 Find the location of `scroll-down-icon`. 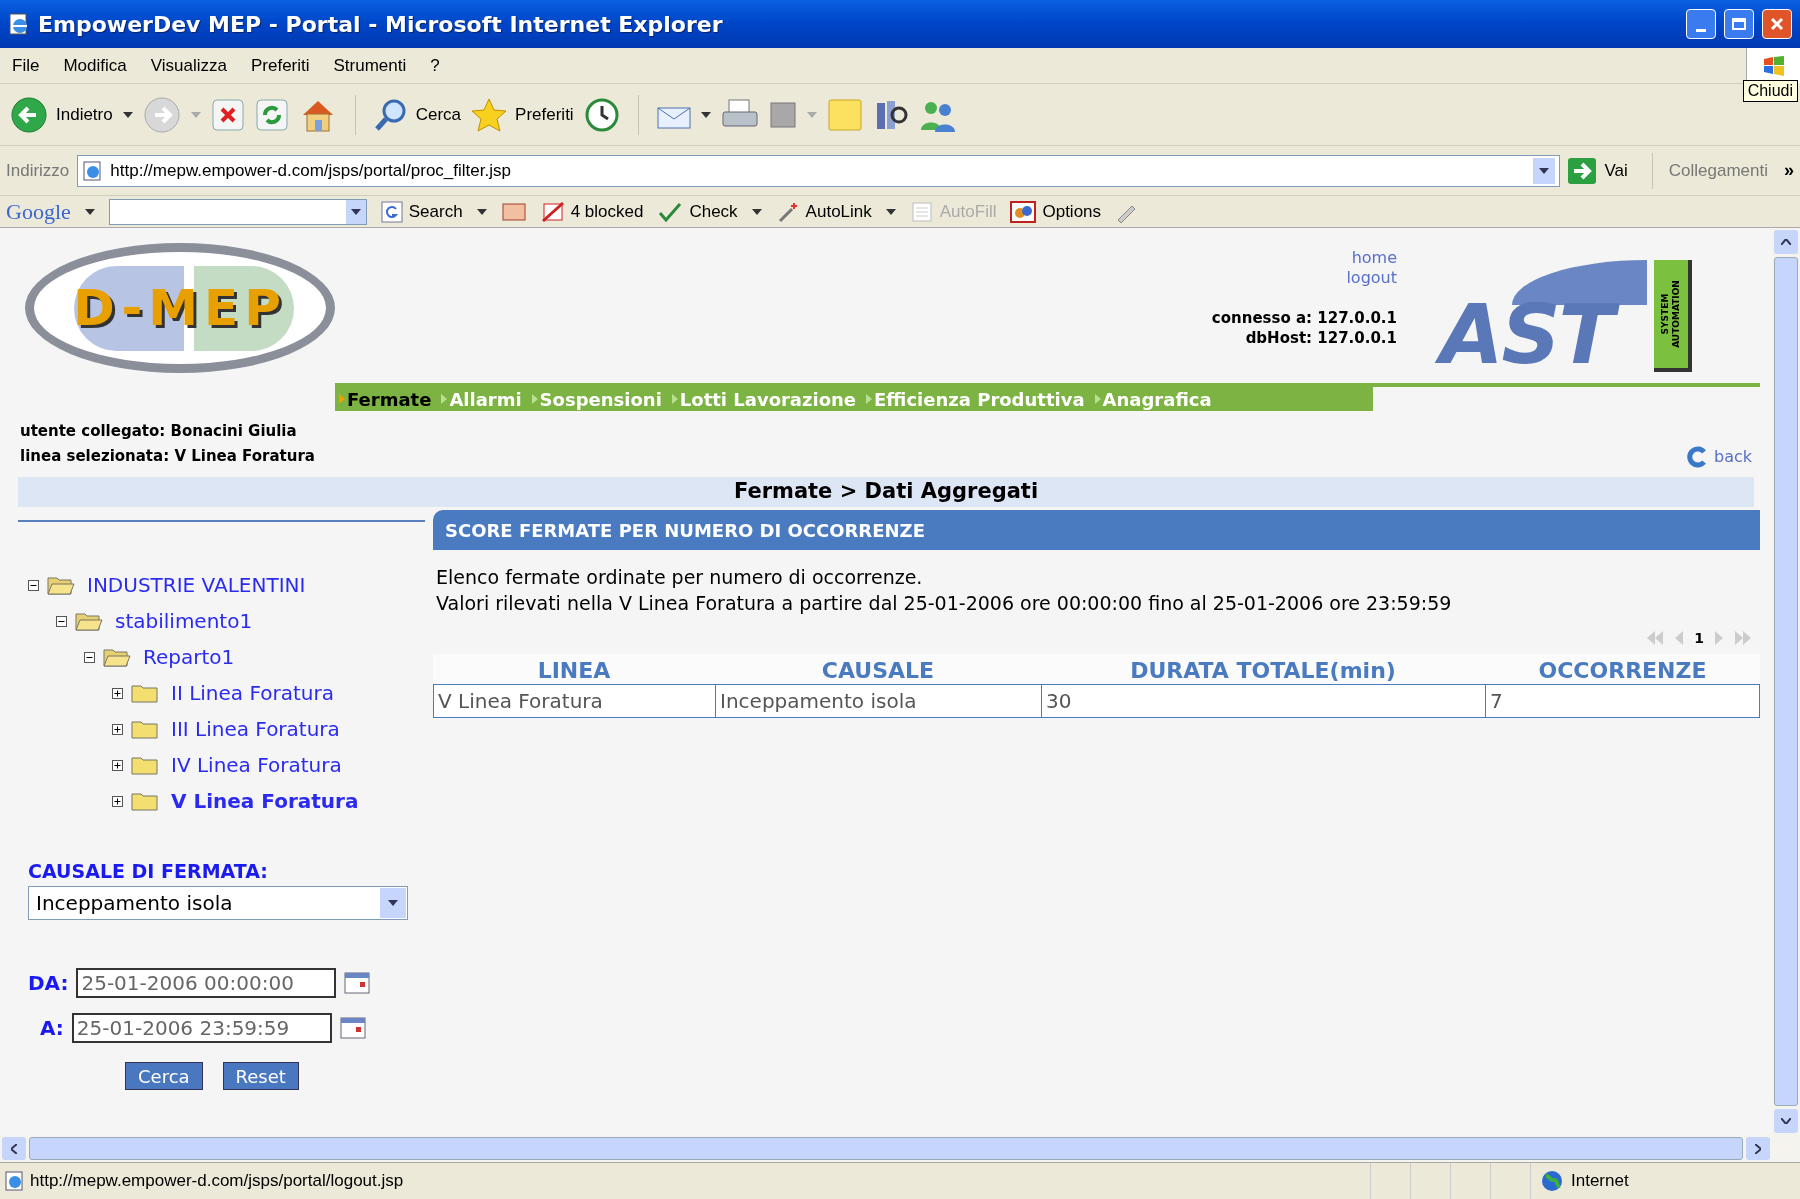

scroll-down-icon is located at coordinates (1786, 1121).